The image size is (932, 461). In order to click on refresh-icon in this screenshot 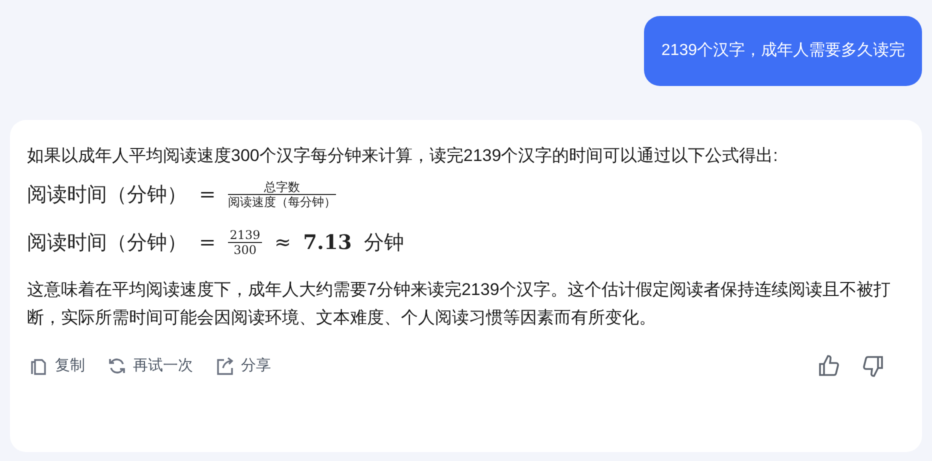, I will do `click(117, 366)`.